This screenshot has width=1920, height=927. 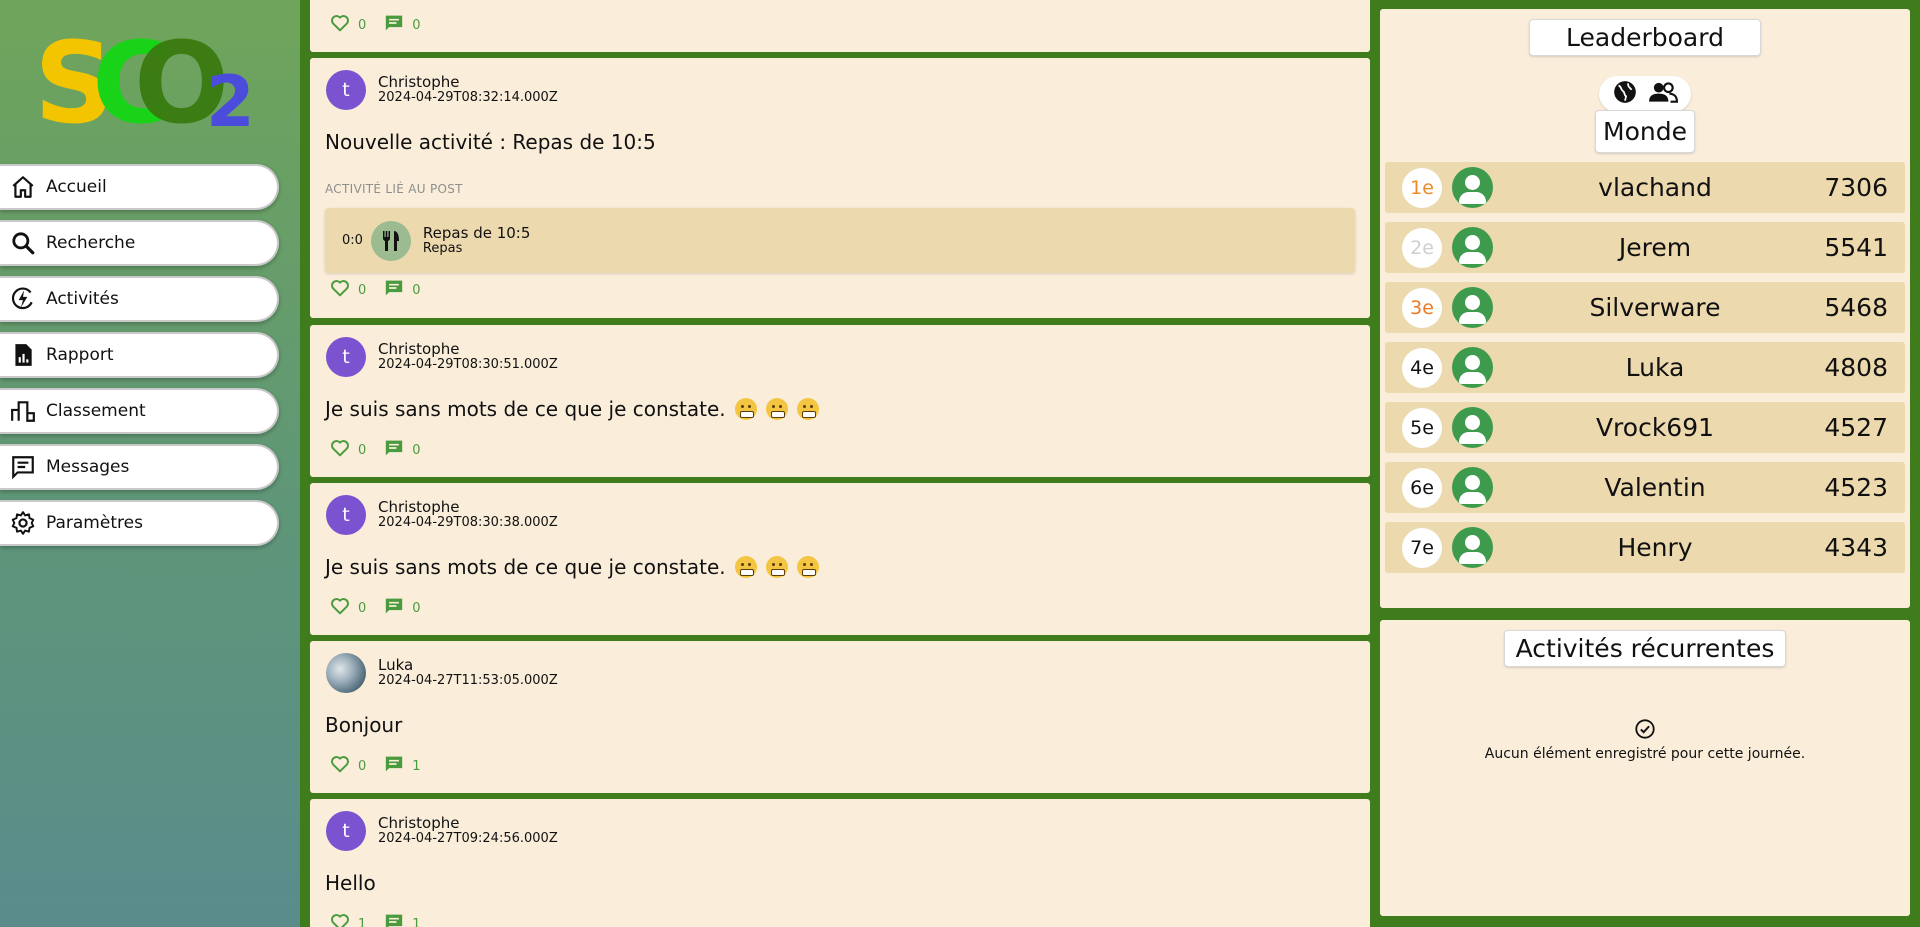 What do you see at coordinates (1655, 487) in the screenshot?
I see `user-name: Valentin` at bounding box center [1655, 487].